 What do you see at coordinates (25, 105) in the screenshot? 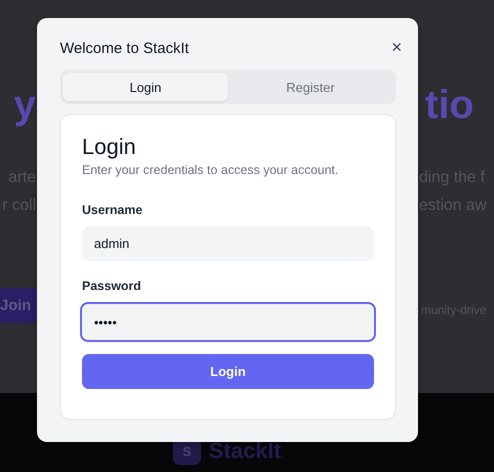
I see `hero-heading: y` at bounding box center [25, 105].